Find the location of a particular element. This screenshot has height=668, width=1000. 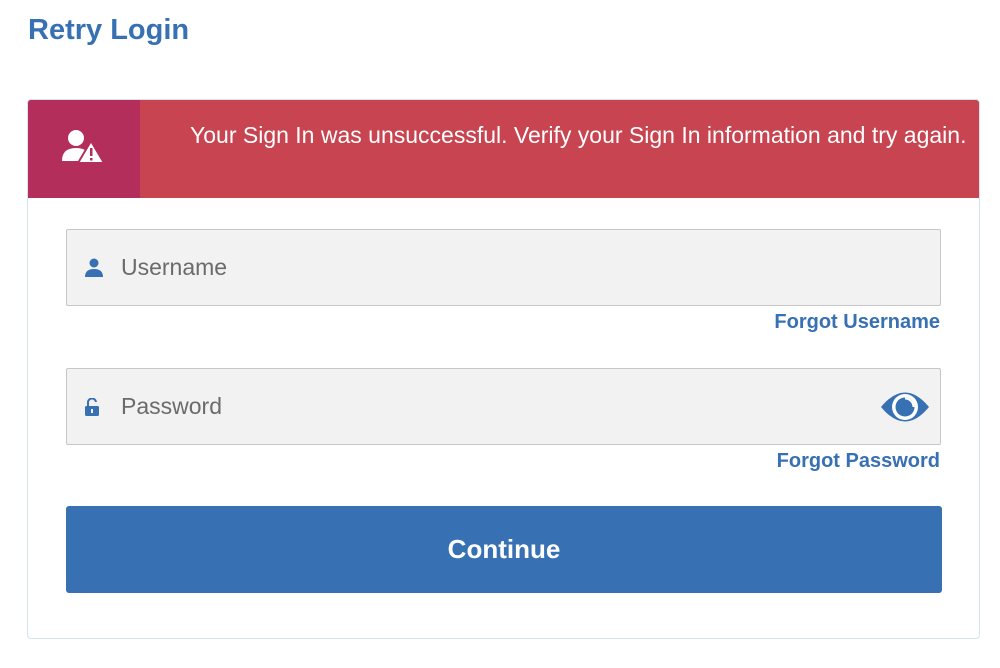

password-field is located at coordinates (503, 406).